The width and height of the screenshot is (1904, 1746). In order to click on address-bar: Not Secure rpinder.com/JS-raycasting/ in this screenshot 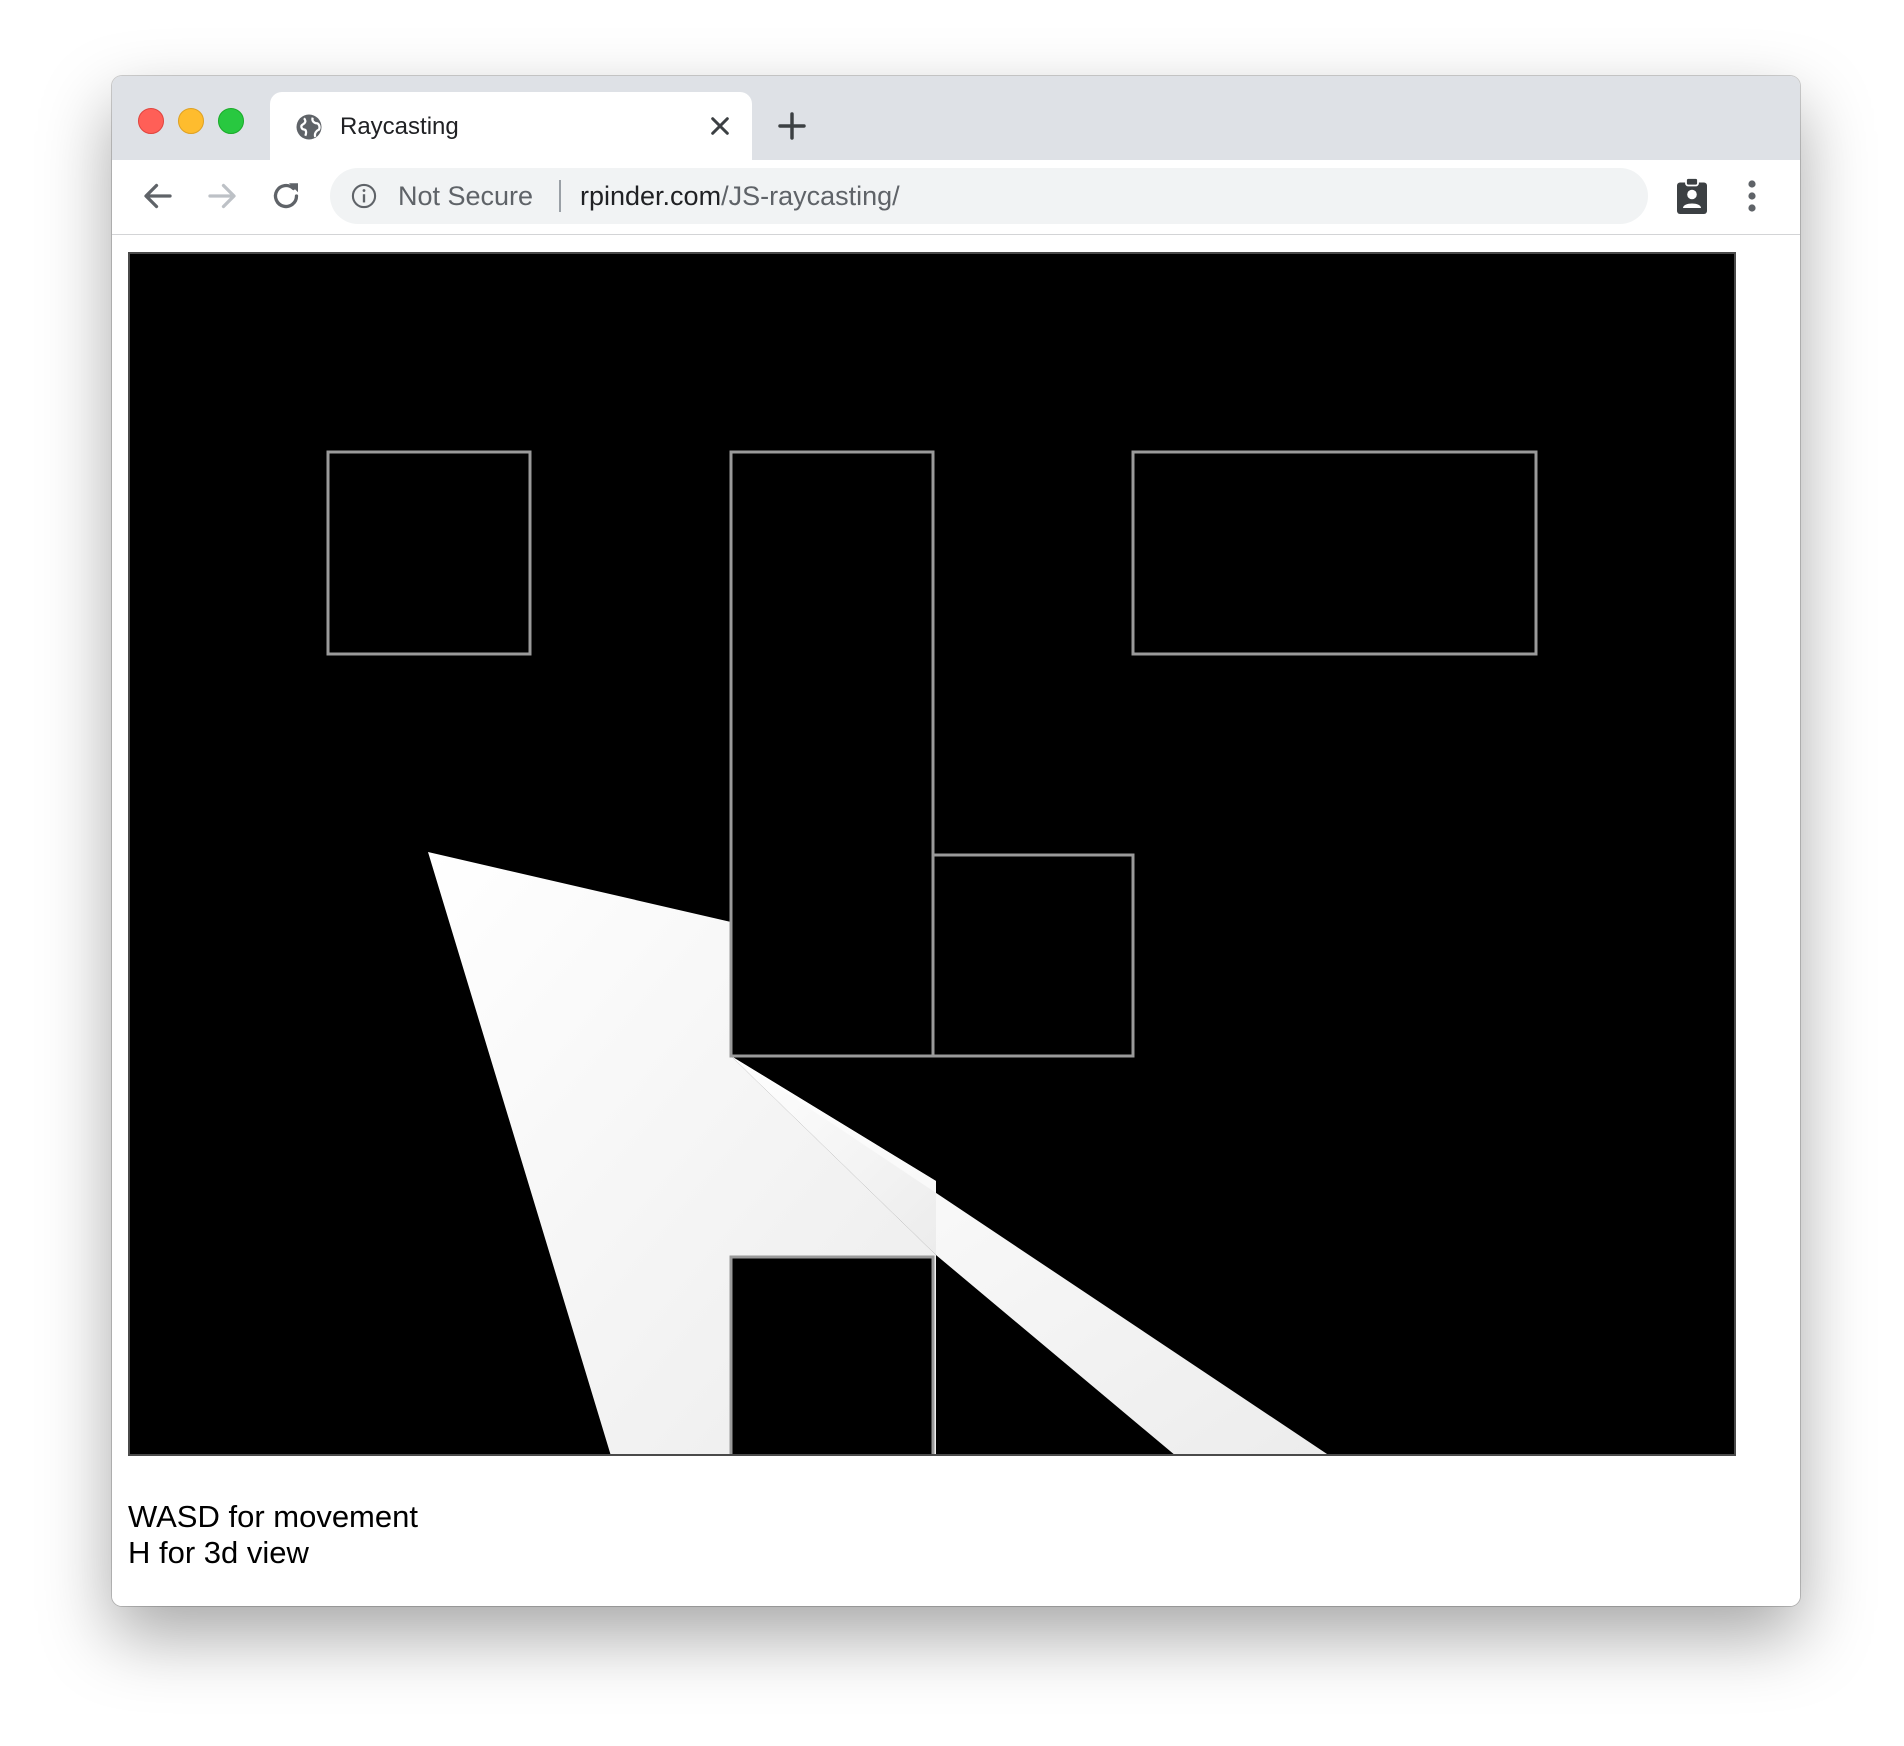, I will do `click(989, 196)`.